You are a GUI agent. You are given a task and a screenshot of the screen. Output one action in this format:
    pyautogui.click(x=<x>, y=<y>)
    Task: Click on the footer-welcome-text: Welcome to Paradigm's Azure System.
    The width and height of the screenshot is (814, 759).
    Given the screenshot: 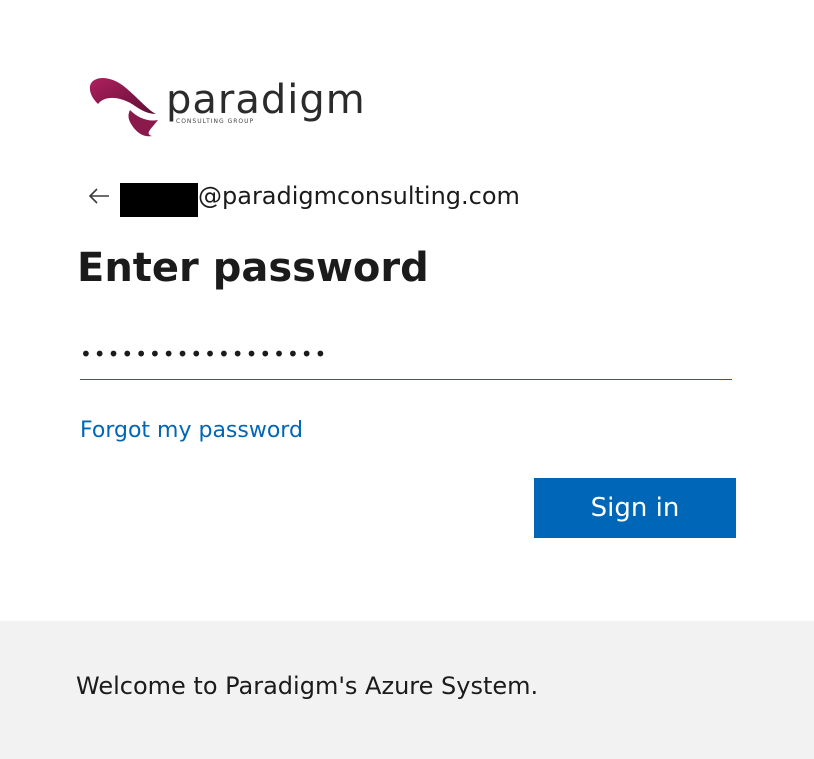 What is the action you would take?
    pyautogui.click(x=307, y=686)
    